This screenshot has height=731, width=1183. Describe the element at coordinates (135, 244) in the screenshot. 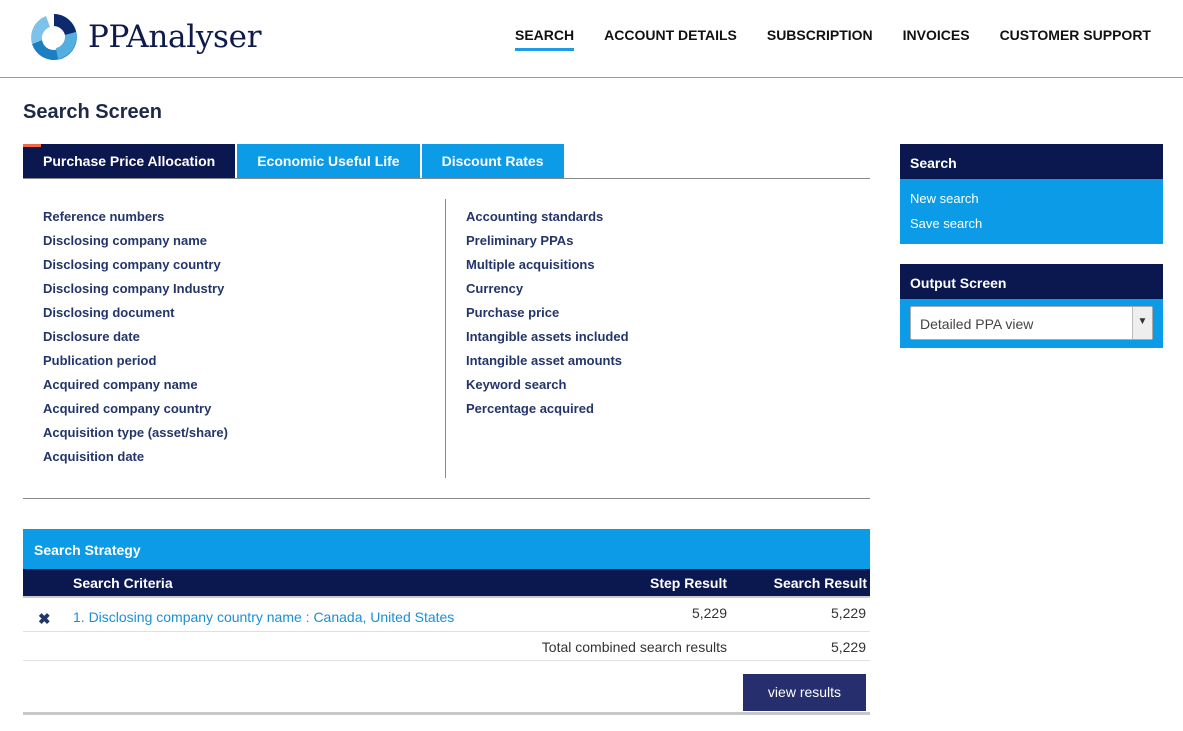

I see `field-disclosing-company-name: Disclosing company name` at that location.